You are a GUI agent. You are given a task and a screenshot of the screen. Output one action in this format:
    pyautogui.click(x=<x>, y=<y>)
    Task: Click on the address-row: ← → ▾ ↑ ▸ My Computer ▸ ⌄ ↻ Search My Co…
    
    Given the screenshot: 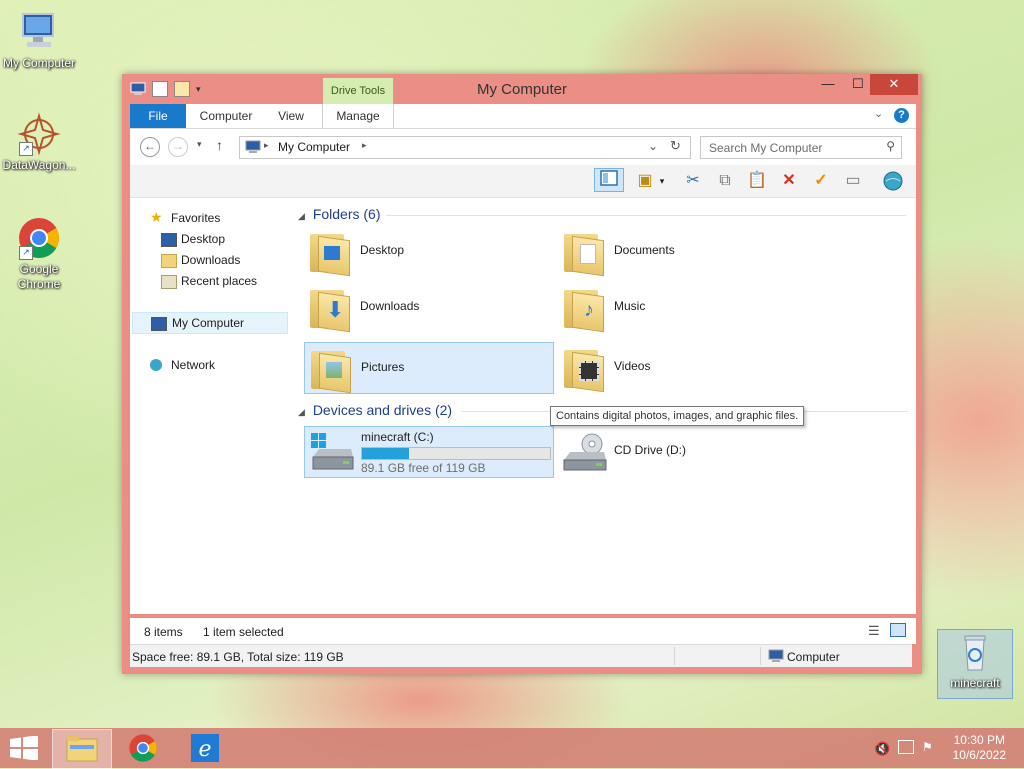 What is the action you would take?
    pyautogui.click(x=523, y=147)
    